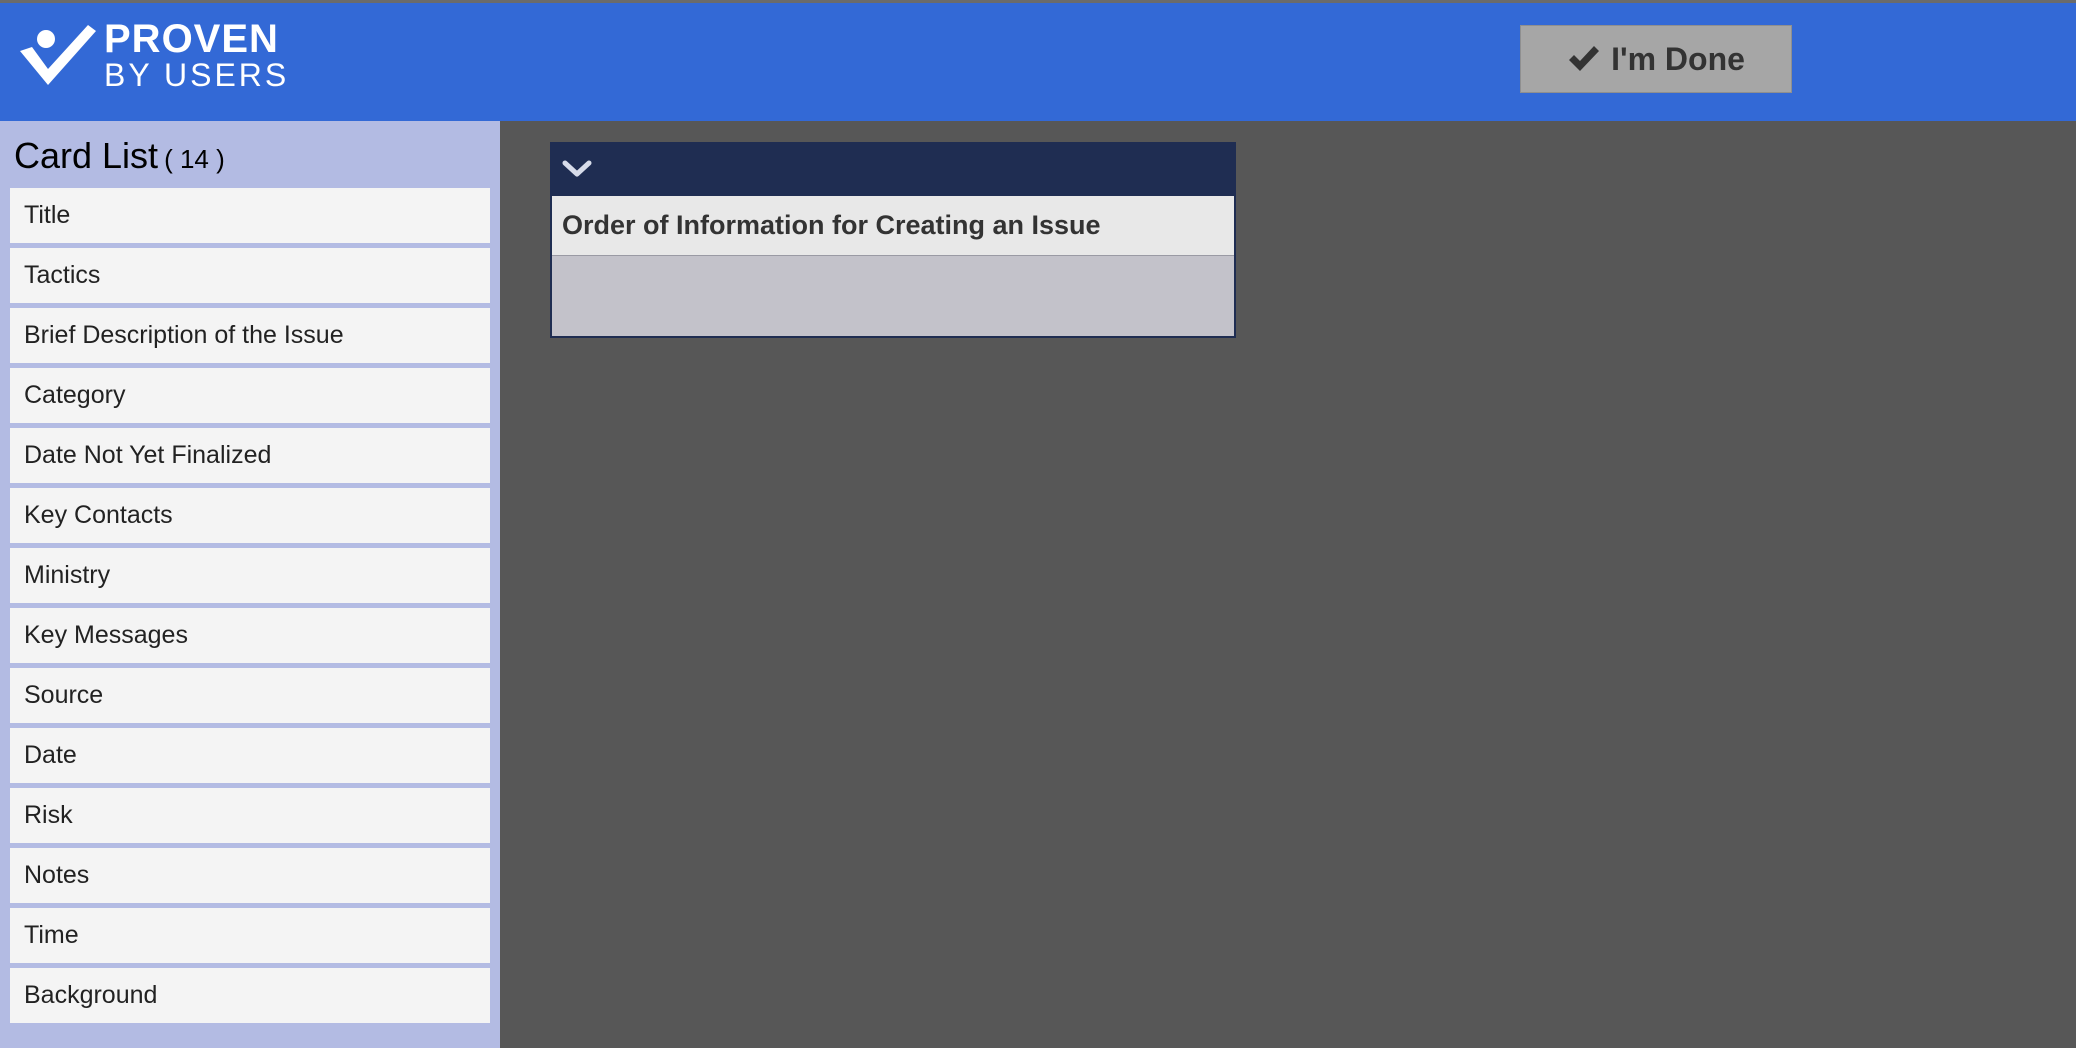 Image resolution: width=2076 pixels, height=1048 pixels. What do you see at coordinates (191, 39) in the screenshot?
I see `logo-line1: PROVEN` at bounding box center [191, 39].